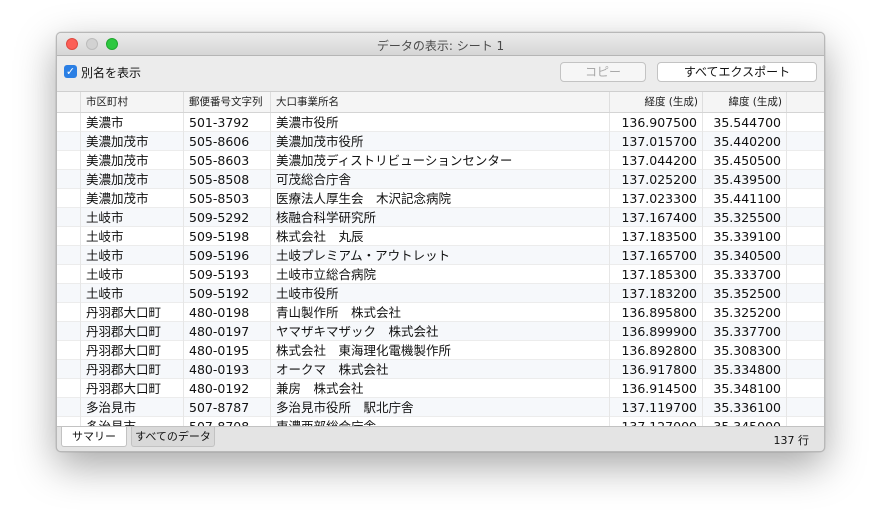 This screenshot has height=530, width=879. What do you see at coordinates (227, 407) in the screenshot?
I see `cell-postal-code: 507-8787` at bounding box center [227, 407].